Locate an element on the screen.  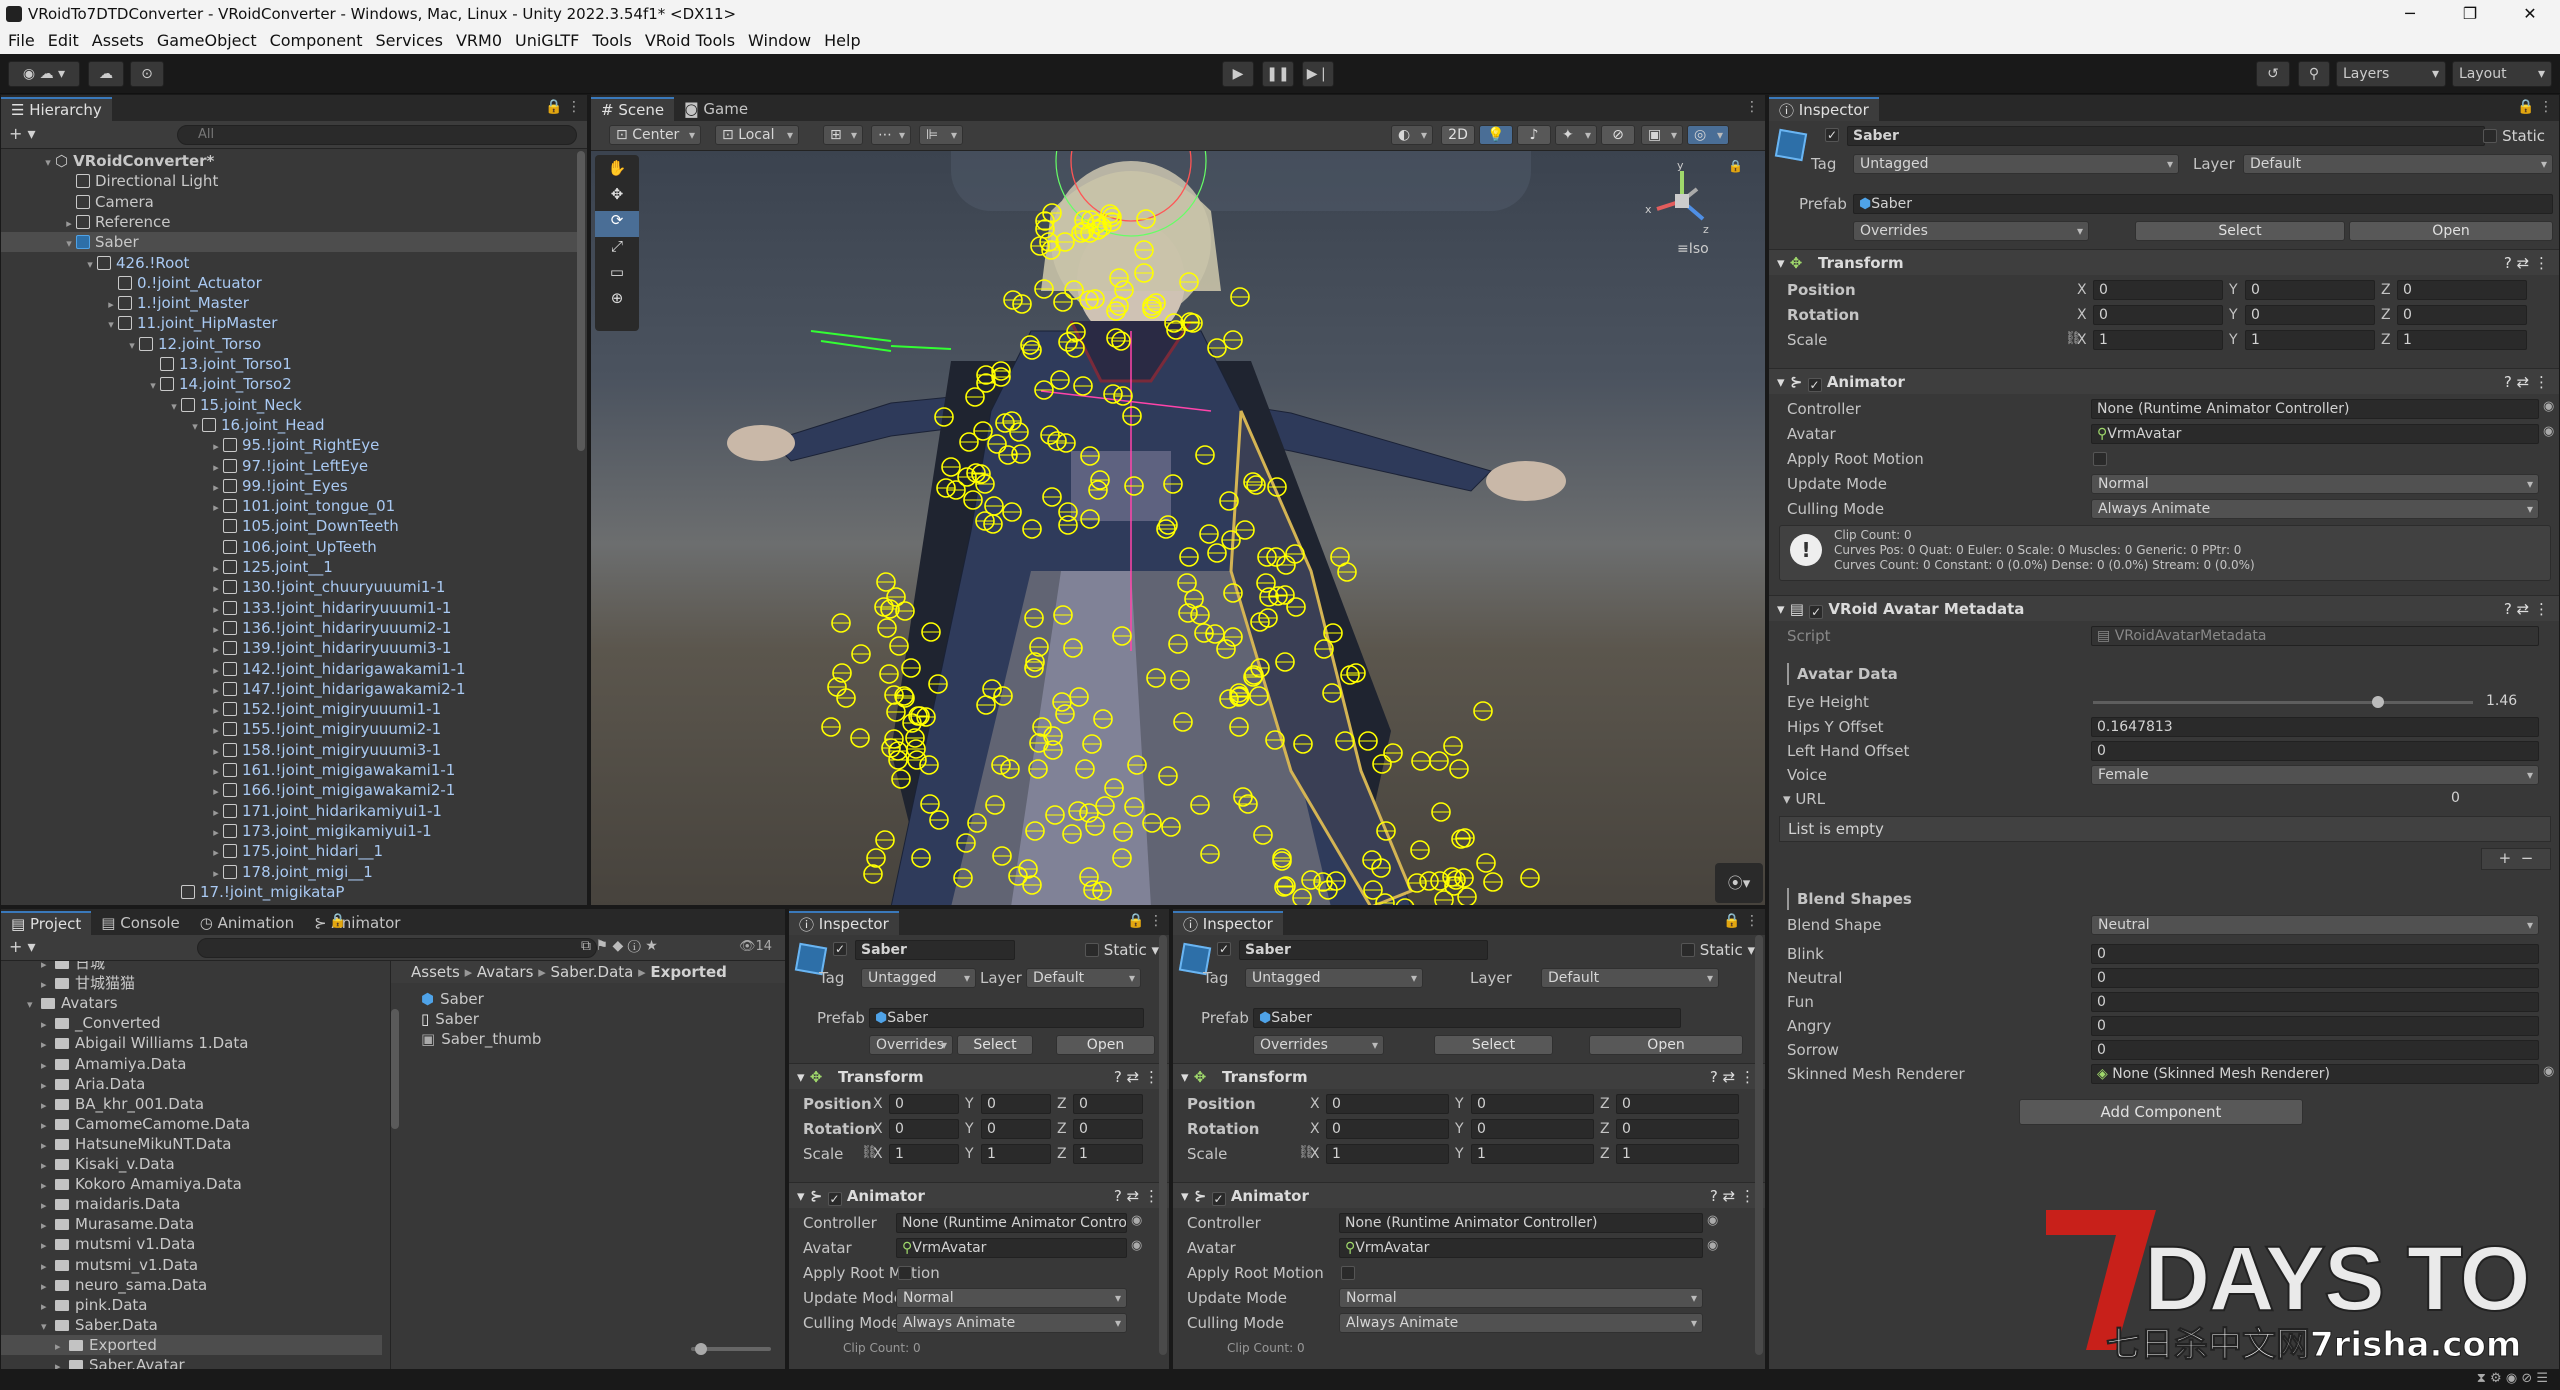
hierarchy-row: ▾ ⬡ VRoidConverter* is located at coordinates (289, 161).